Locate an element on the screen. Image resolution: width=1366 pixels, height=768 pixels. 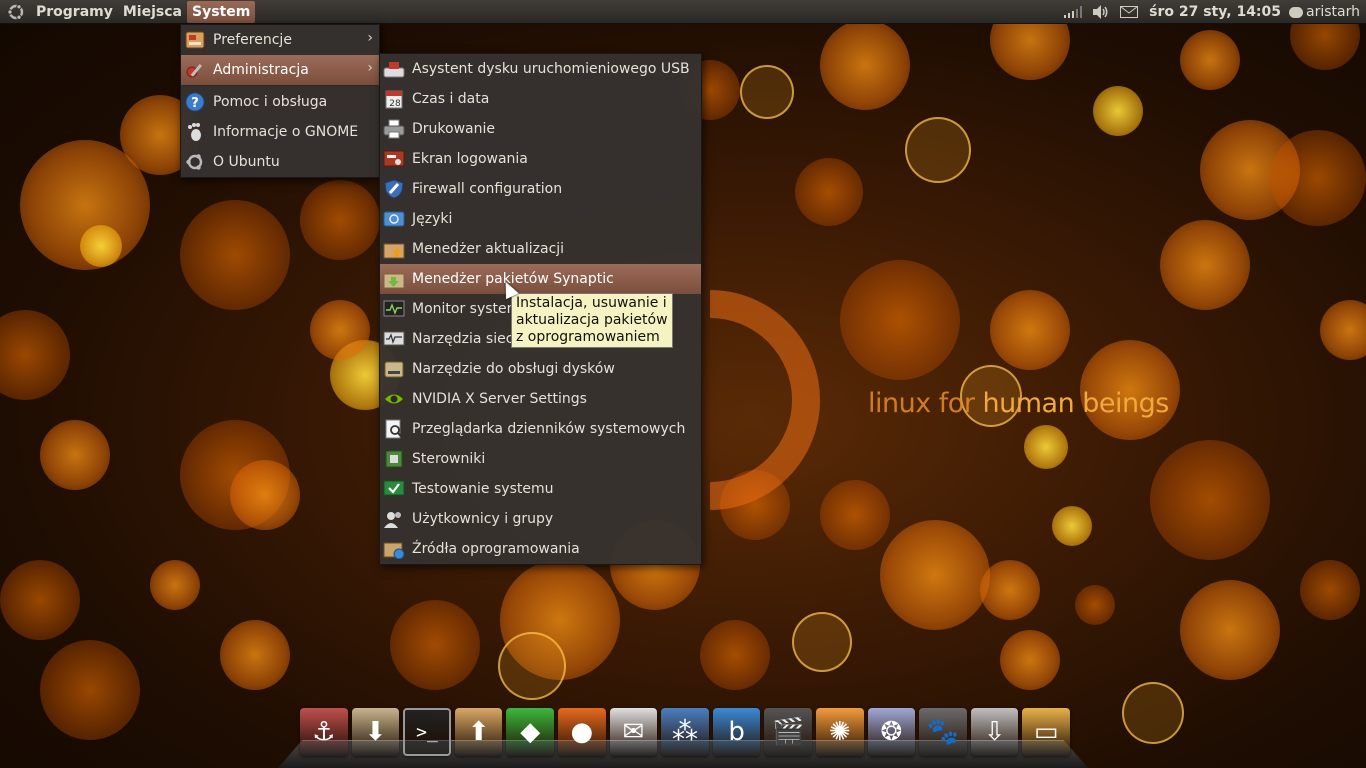
slogan-part1: linux for is located at coordinates (925, 403).